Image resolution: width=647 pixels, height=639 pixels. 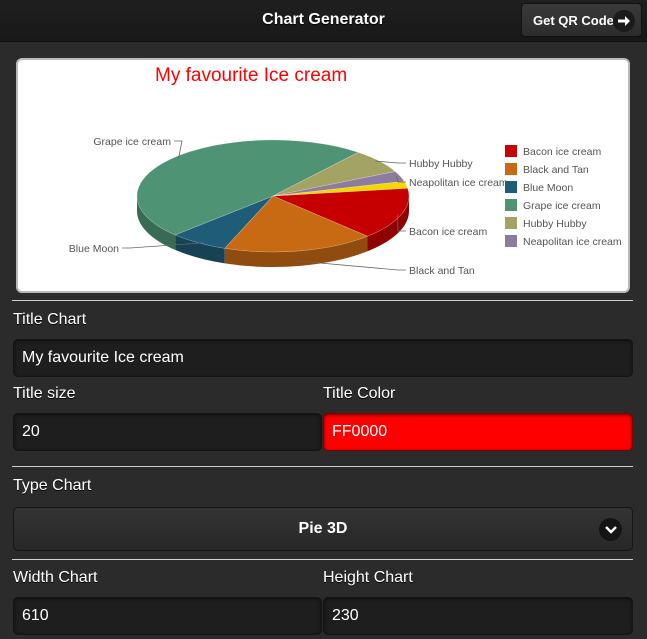 I want to click on legend-entry: Bacon ice cream, so click(x=562, y=152).